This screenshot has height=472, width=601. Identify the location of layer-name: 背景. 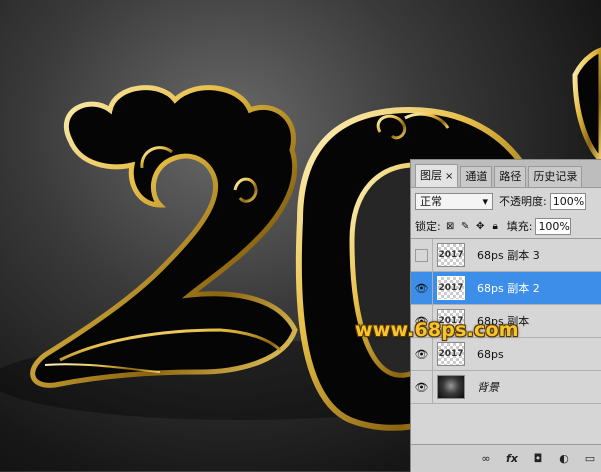
(488, 387).